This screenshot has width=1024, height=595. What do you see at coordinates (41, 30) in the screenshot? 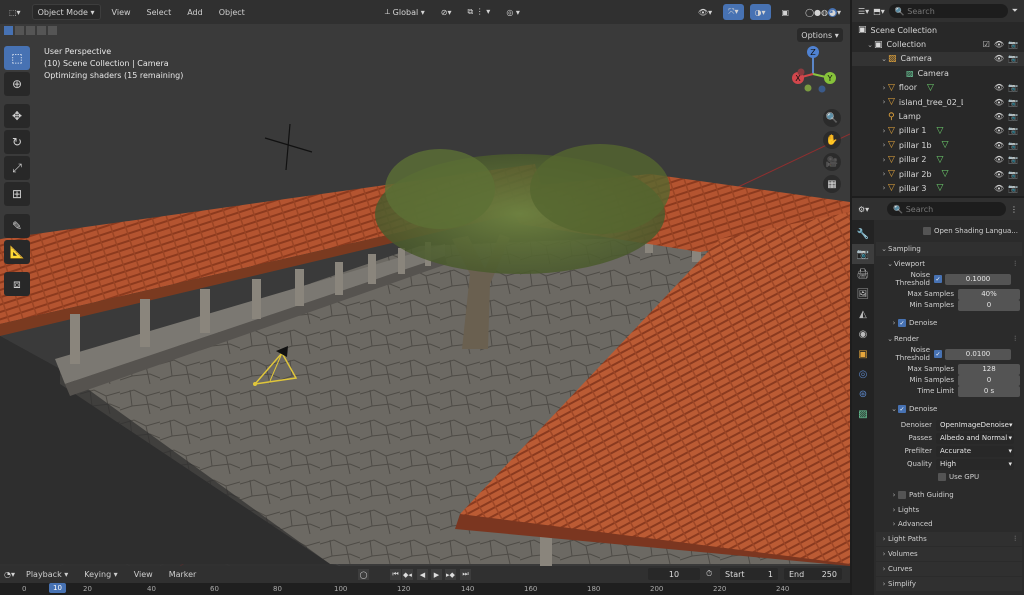
I see `select-invert-icon` at bounding box center [41, 30].